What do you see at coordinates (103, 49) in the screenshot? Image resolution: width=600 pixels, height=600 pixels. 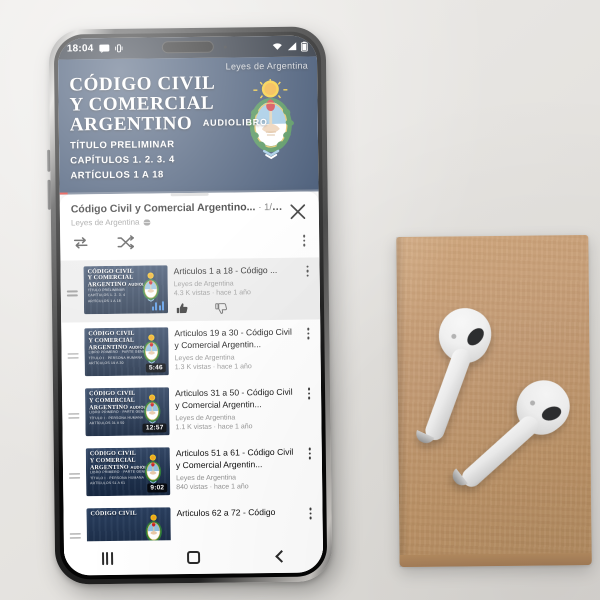 I see `message-icon` at bounding box center [103, 49].